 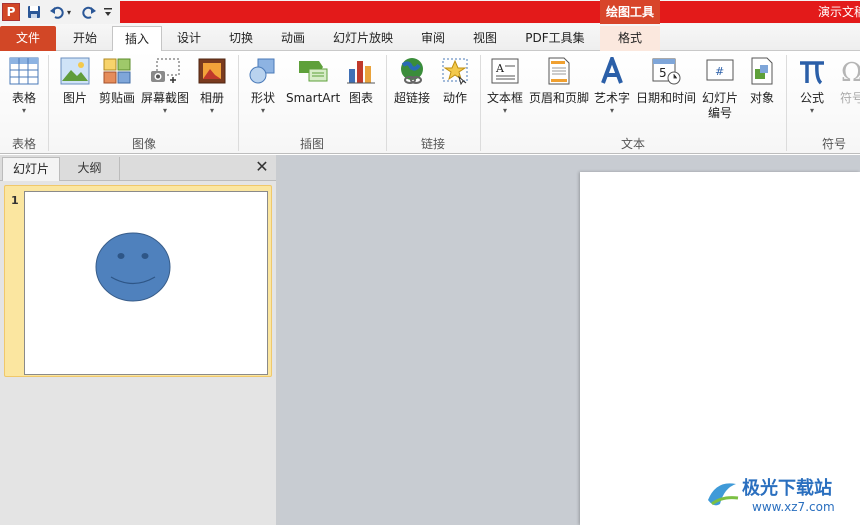 What do you see at coordinates (630, 38) in the screenshot?
I see `tab-format: 格式` at bounding box center [630, 38].